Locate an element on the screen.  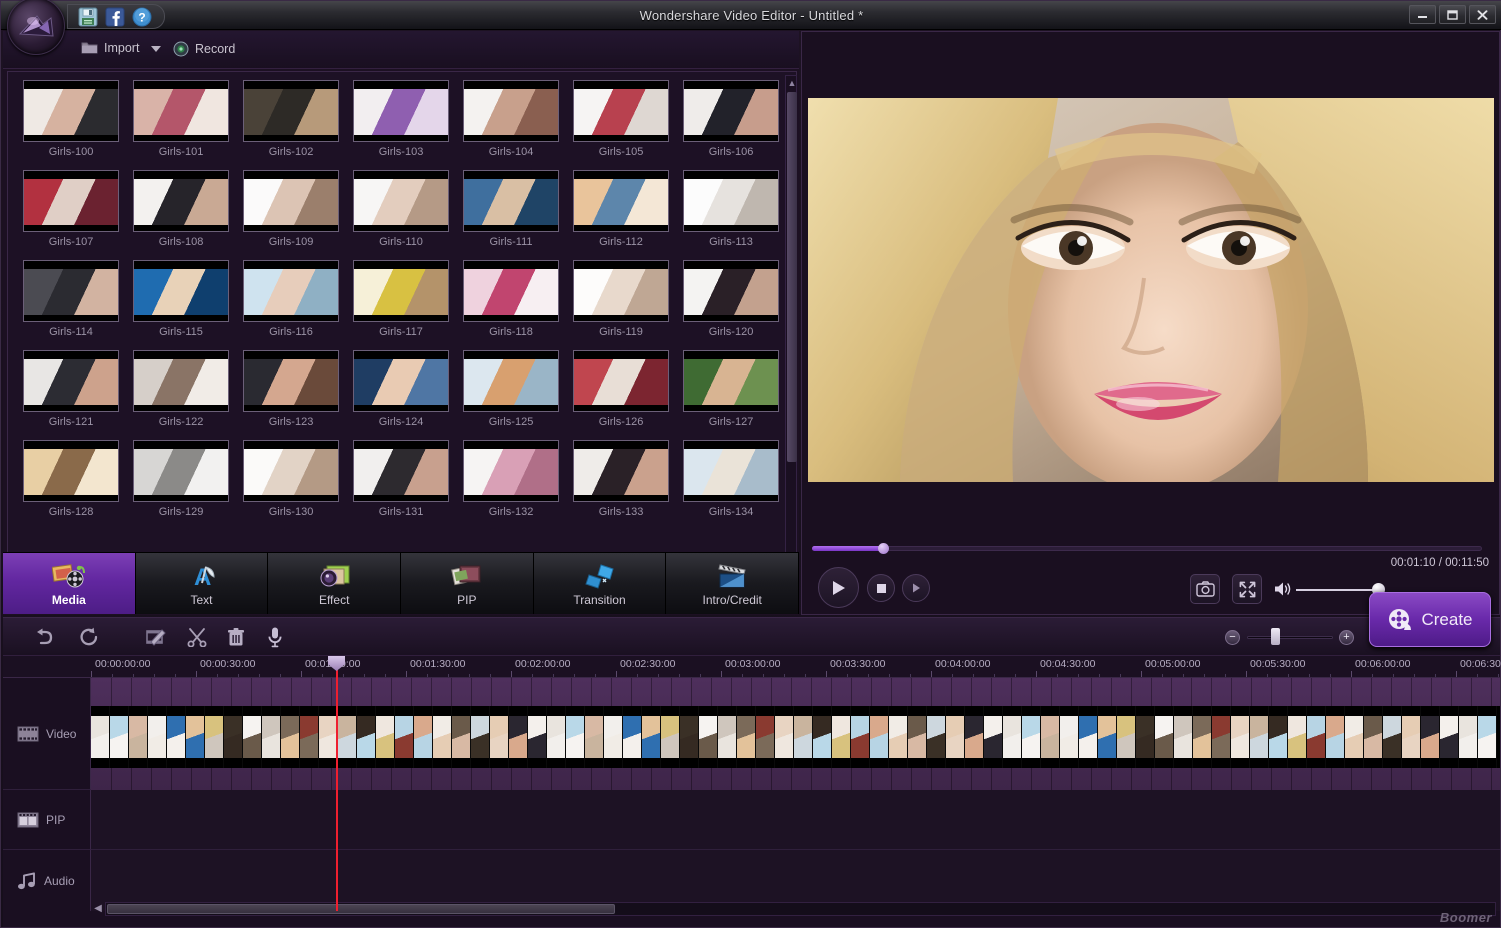
media-item: Girls-127 is located at coordinates (731, 389).